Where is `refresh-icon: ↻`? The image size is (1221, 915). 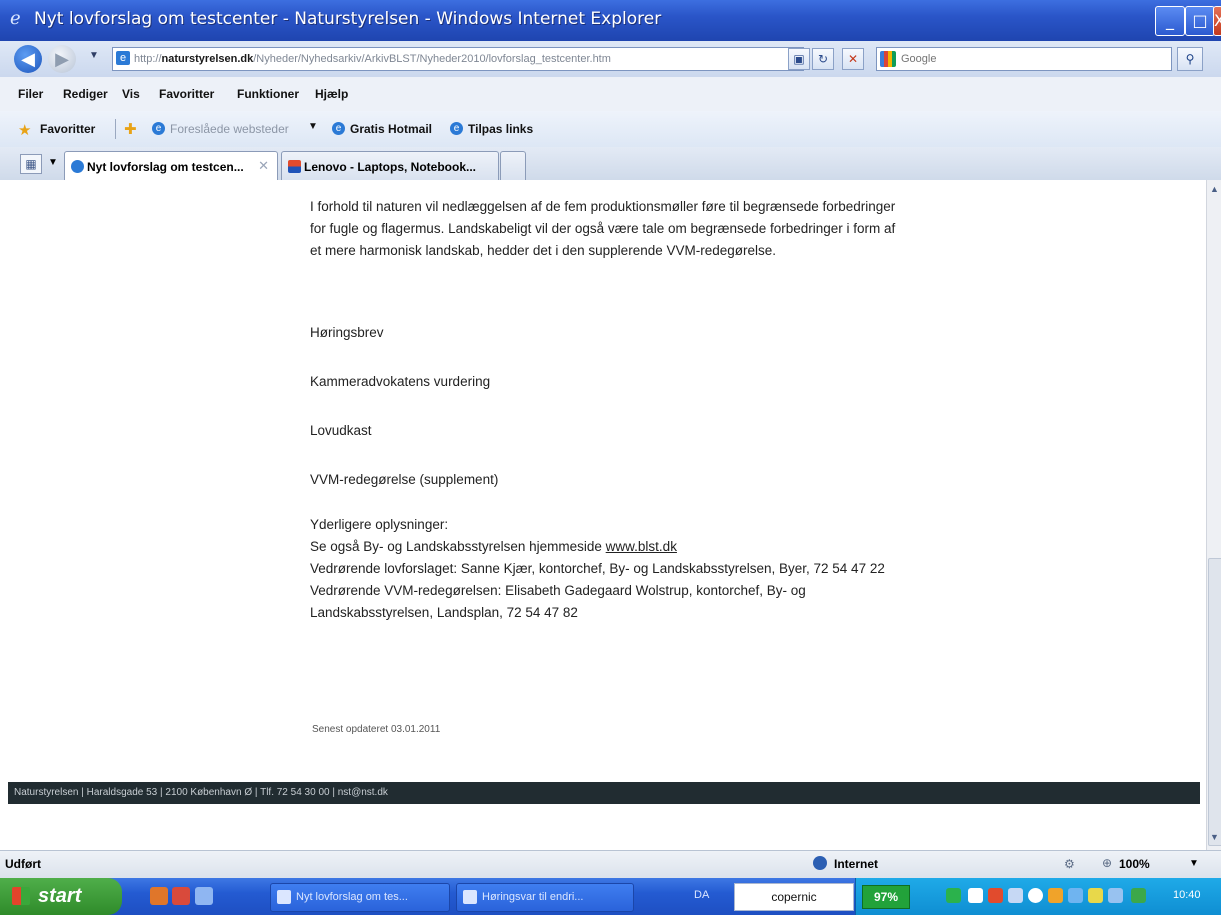 refresh-icon: ↻ is located at coordinates (823, 59).